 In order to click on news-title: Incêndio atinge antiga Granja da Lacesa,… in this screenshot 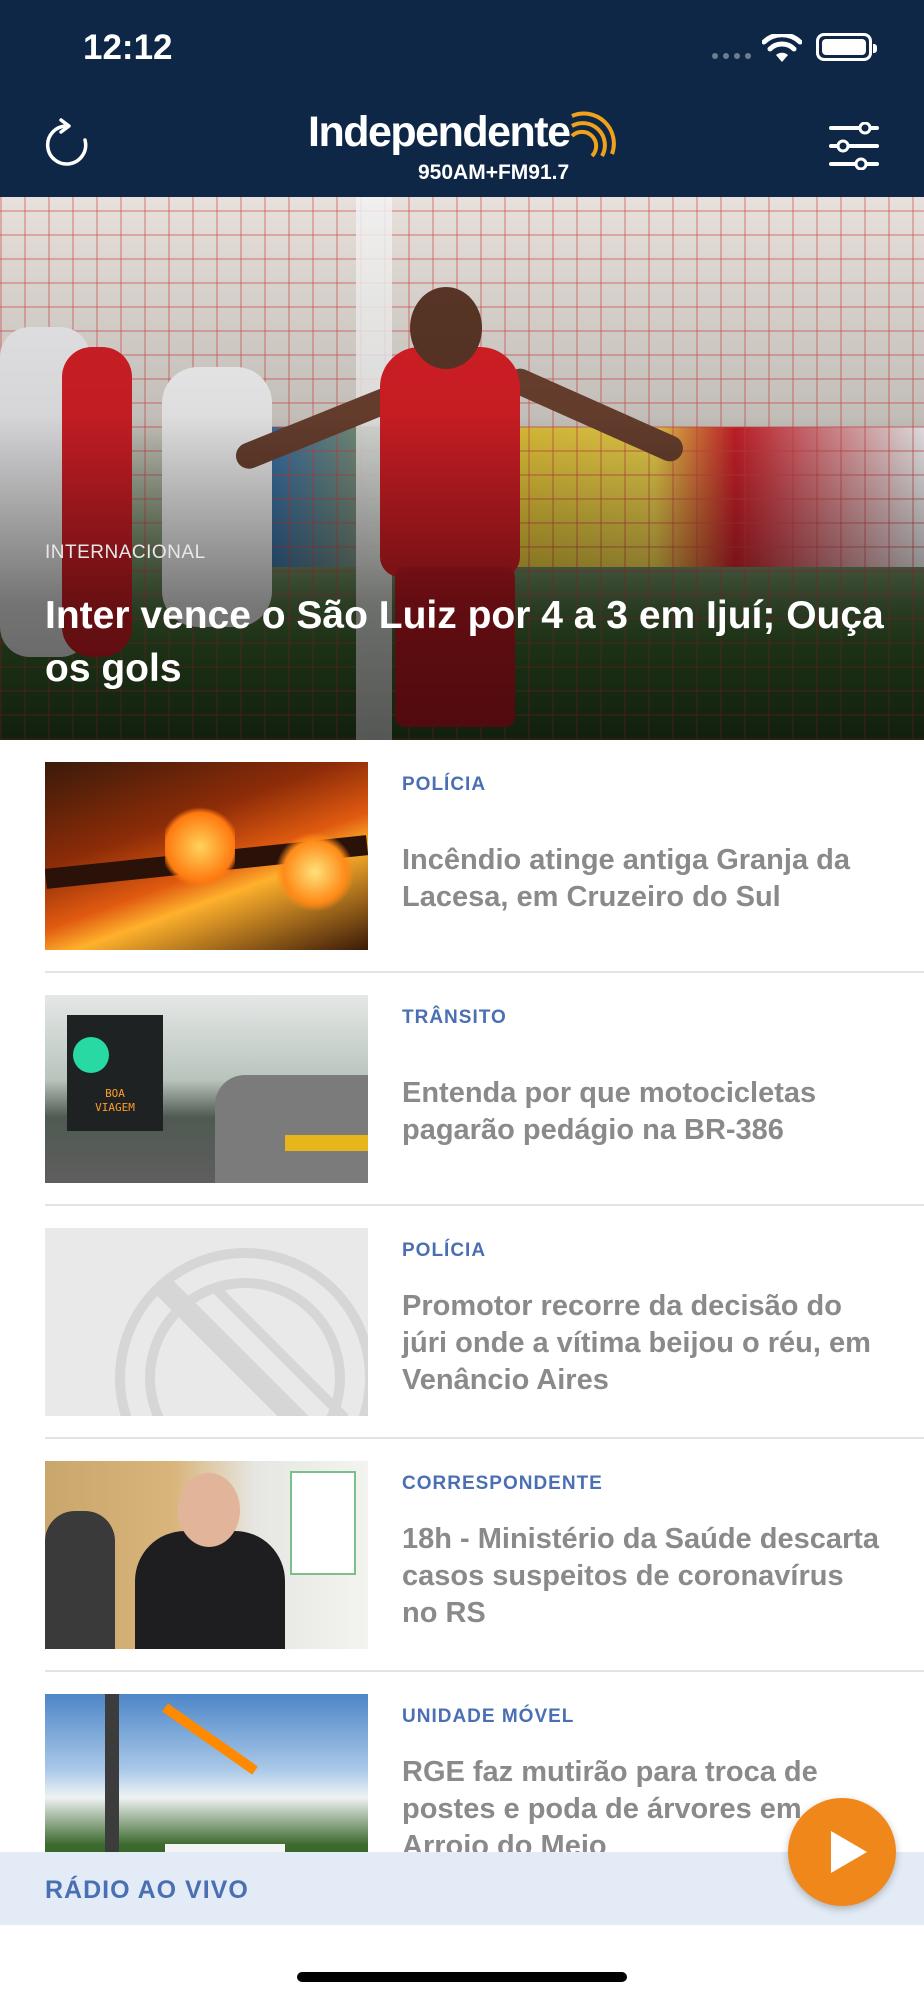, I will do `click(642, 879)`.